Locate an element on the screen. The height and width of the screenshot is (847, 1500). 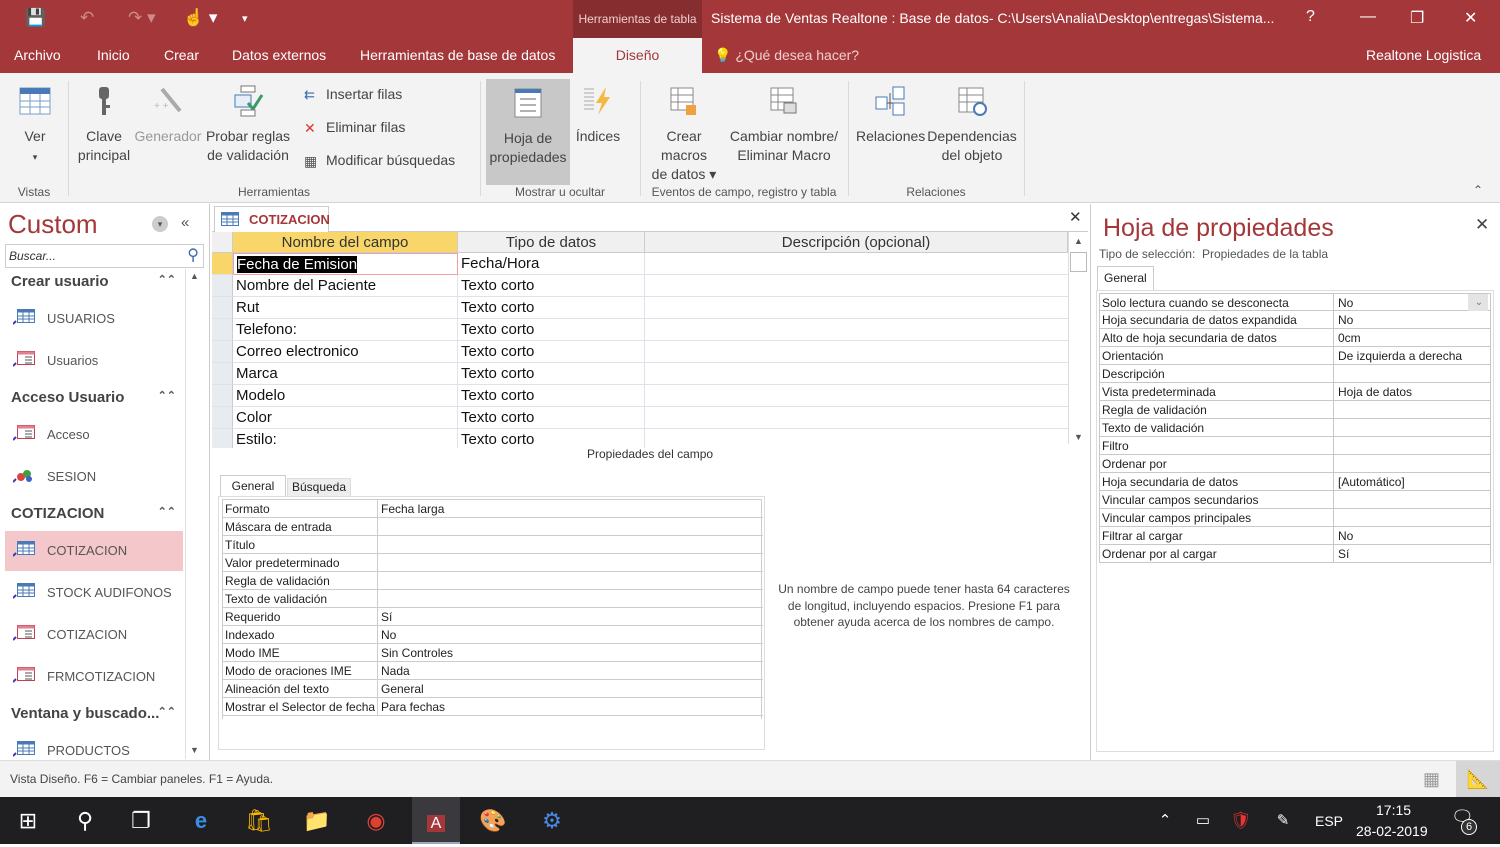
tell-me-box: 💡 ¿Qué desea hacer? is located at coordinates (786, 55).